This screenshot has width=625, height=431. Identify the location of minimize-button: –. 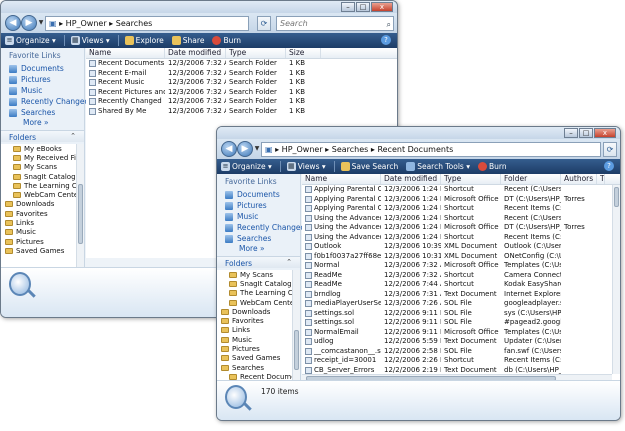
(571, 133).